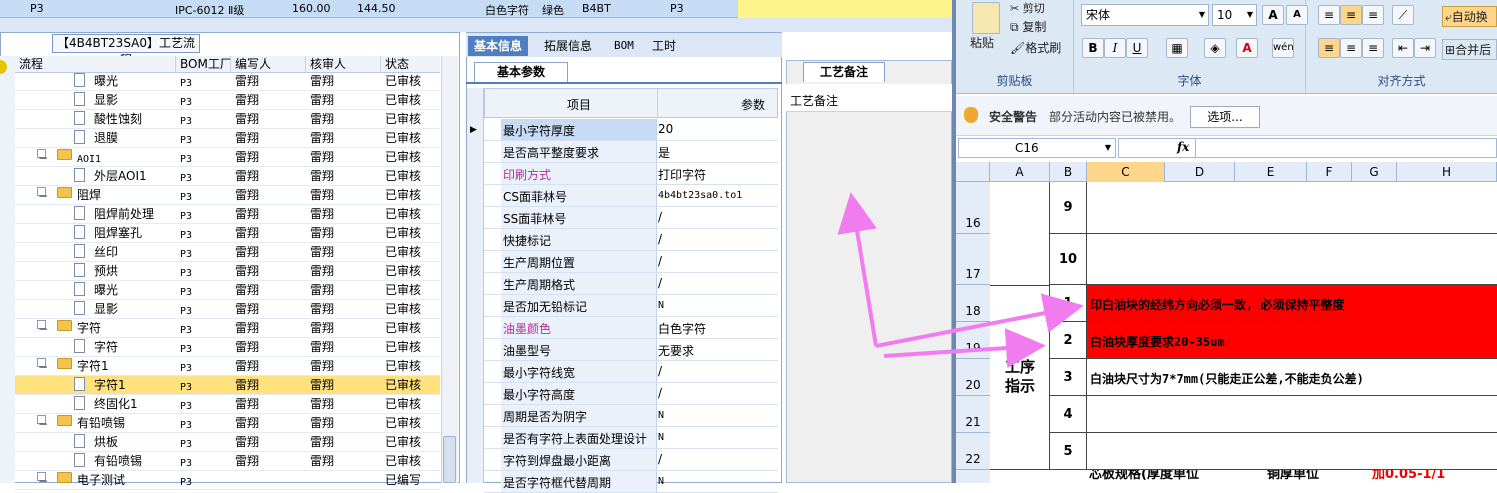  Describe the element at coordinates (682, 174) in the screenshot. I see `param-value: 打印字符` at that location.